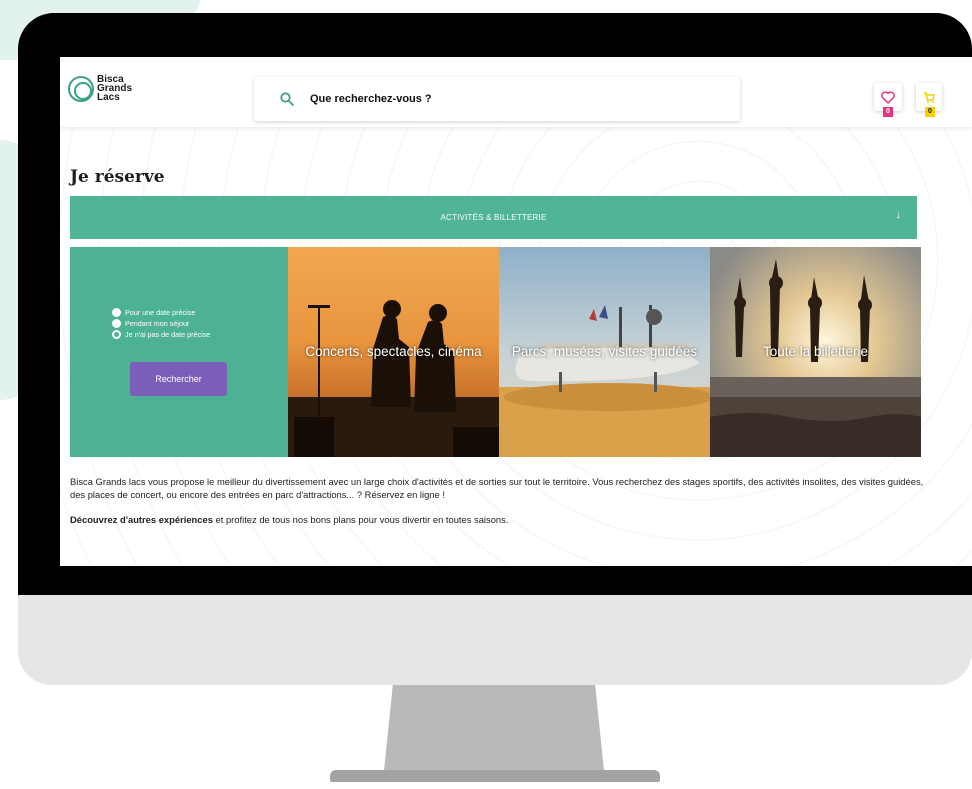 The height and width of the screenshot is (789, 972). Describe the element at coordinates (141, 519) in the screenshot. I see `promo-link: Découvrez d'autres expériences` at that location.